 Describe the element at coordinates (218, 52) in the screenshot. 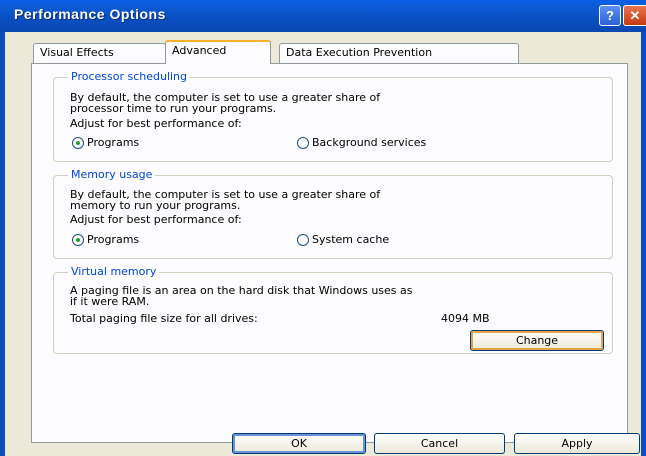

I see `tab-advanced: Advanced` at that location.